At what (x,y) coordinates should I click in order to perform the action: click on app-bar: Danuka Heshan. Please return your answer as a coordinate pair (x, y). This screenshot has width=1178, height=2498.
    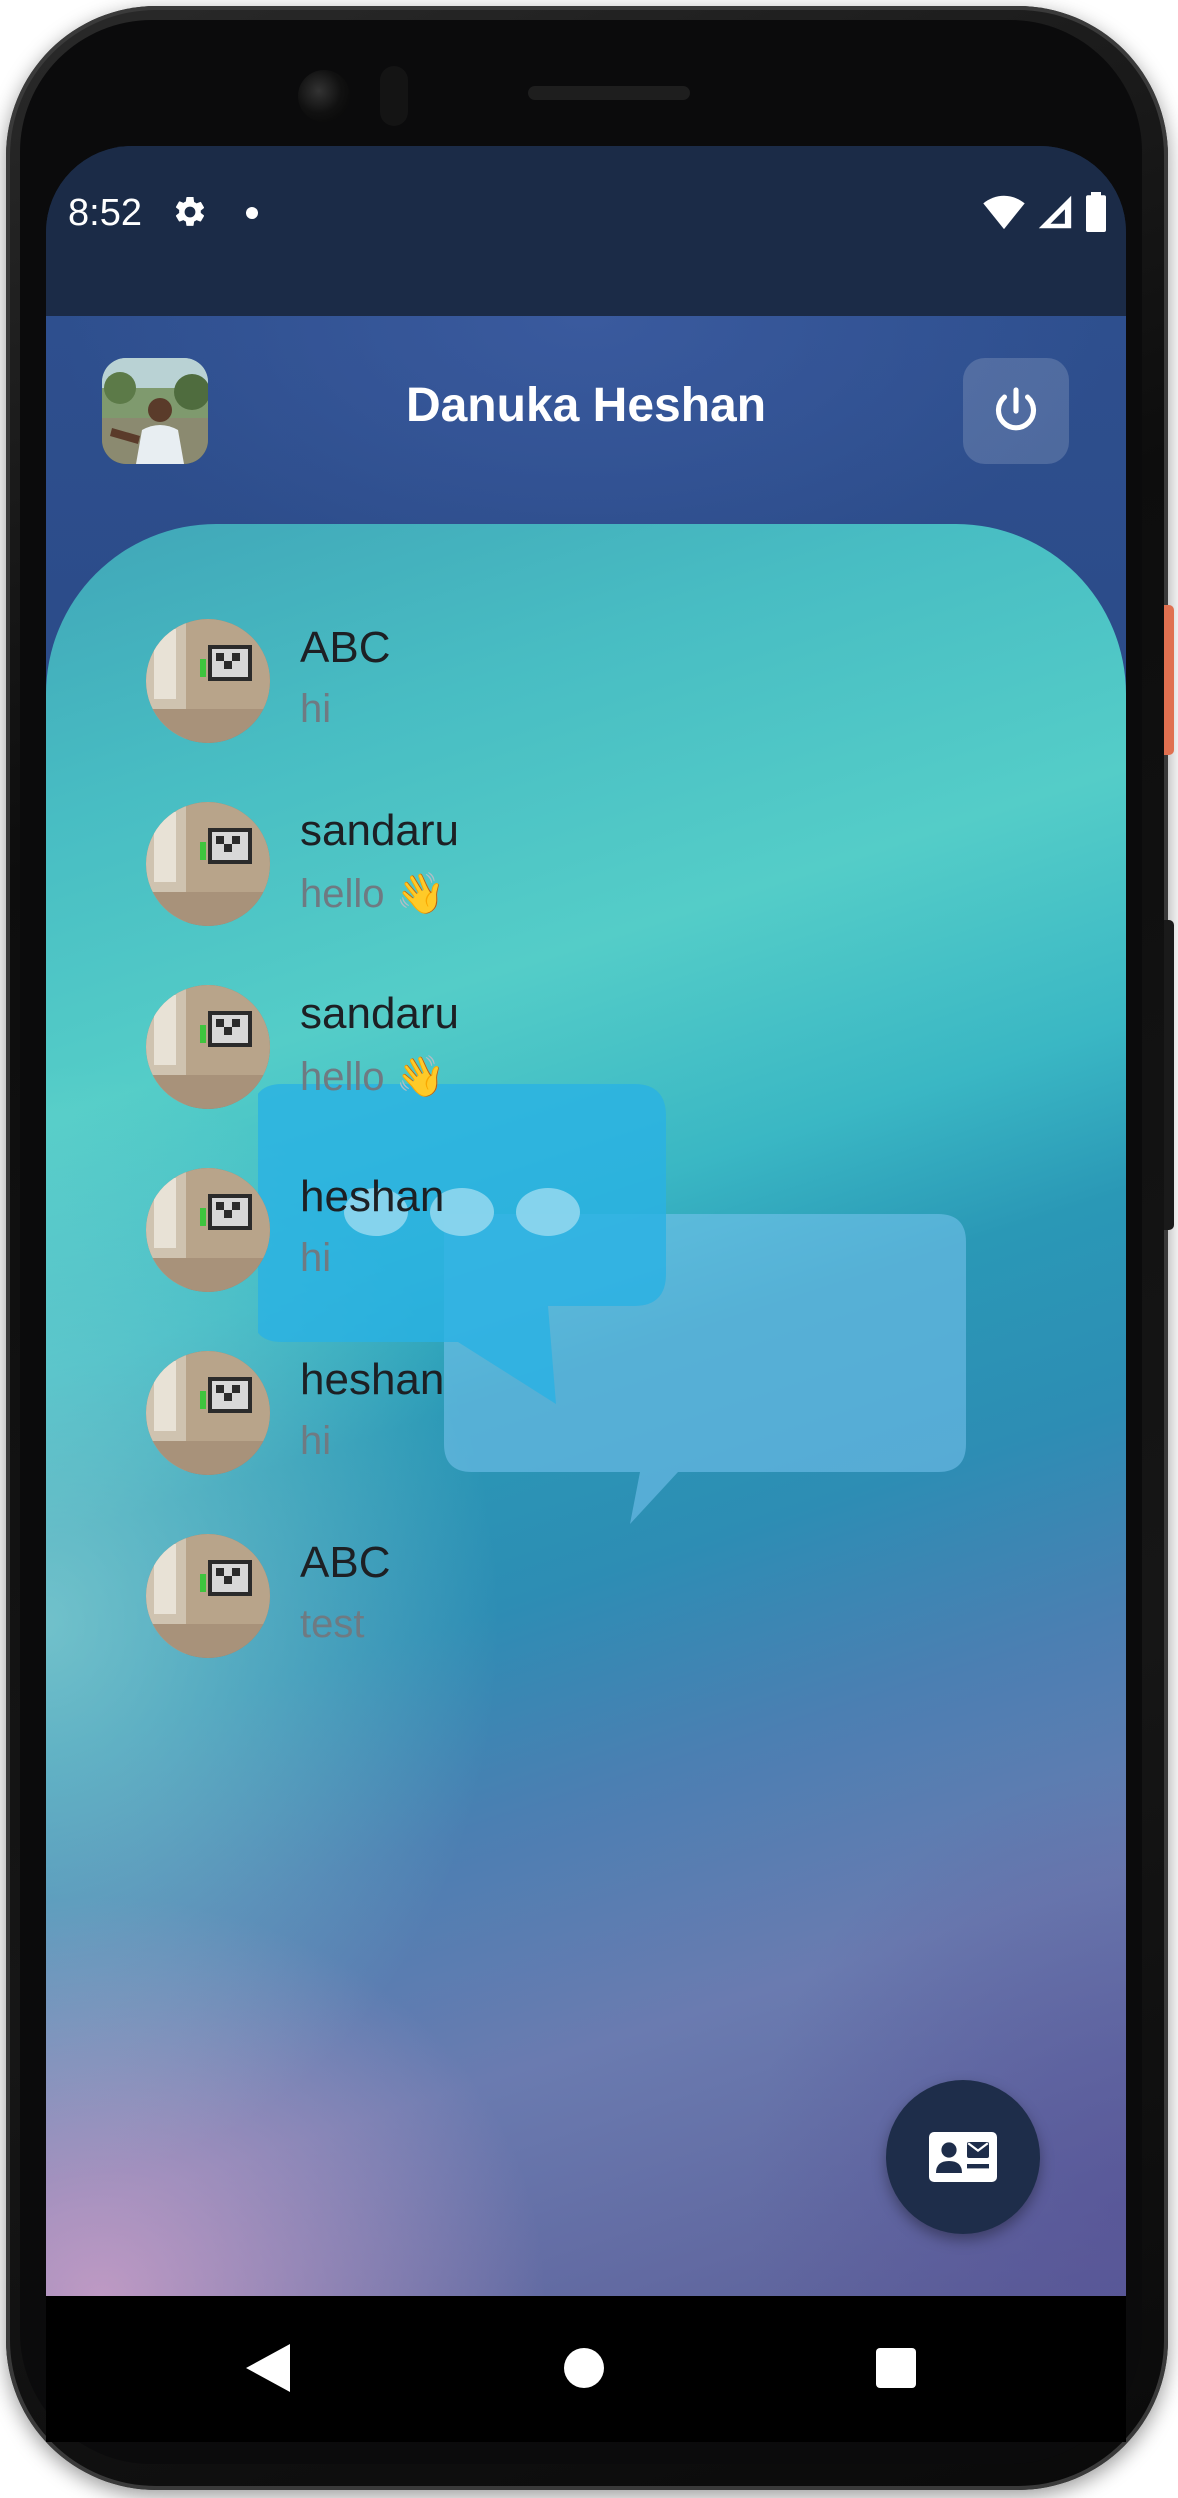
    Looking at the image, I should click on (586, 421).